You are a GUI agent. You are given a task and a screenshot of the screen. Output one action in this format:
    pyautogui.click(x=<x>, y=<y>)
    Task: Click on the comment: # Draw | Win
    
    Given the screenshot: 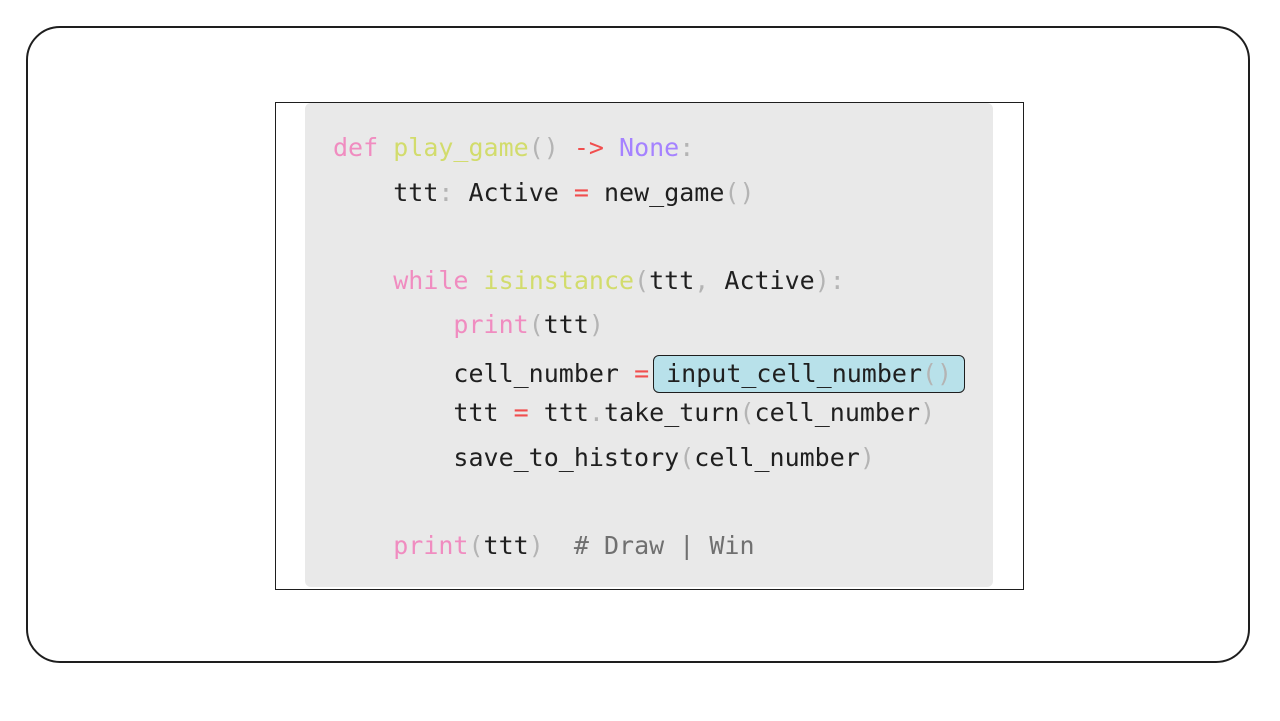 What is the action you would take?
    pyautogui.click(x=664, y=545)
    